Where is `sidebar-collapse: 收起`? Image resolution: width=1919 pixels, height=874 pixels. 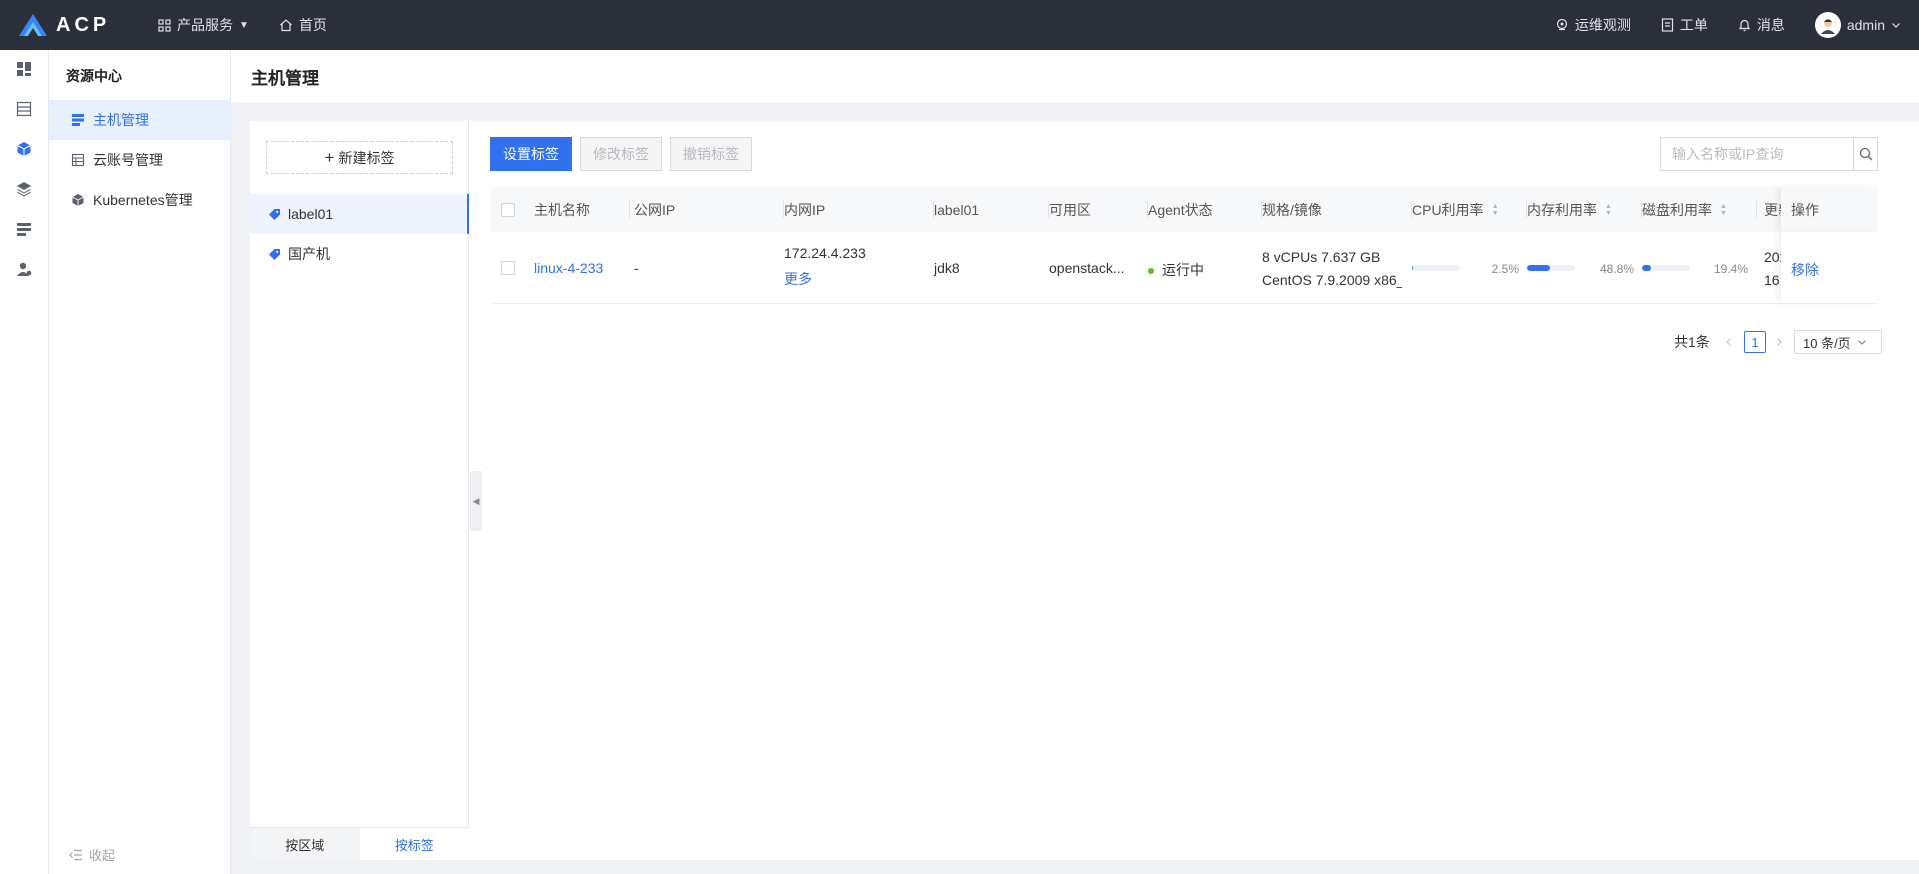
sidebar-collapse: 收起 is located at coordinates (92, 854).